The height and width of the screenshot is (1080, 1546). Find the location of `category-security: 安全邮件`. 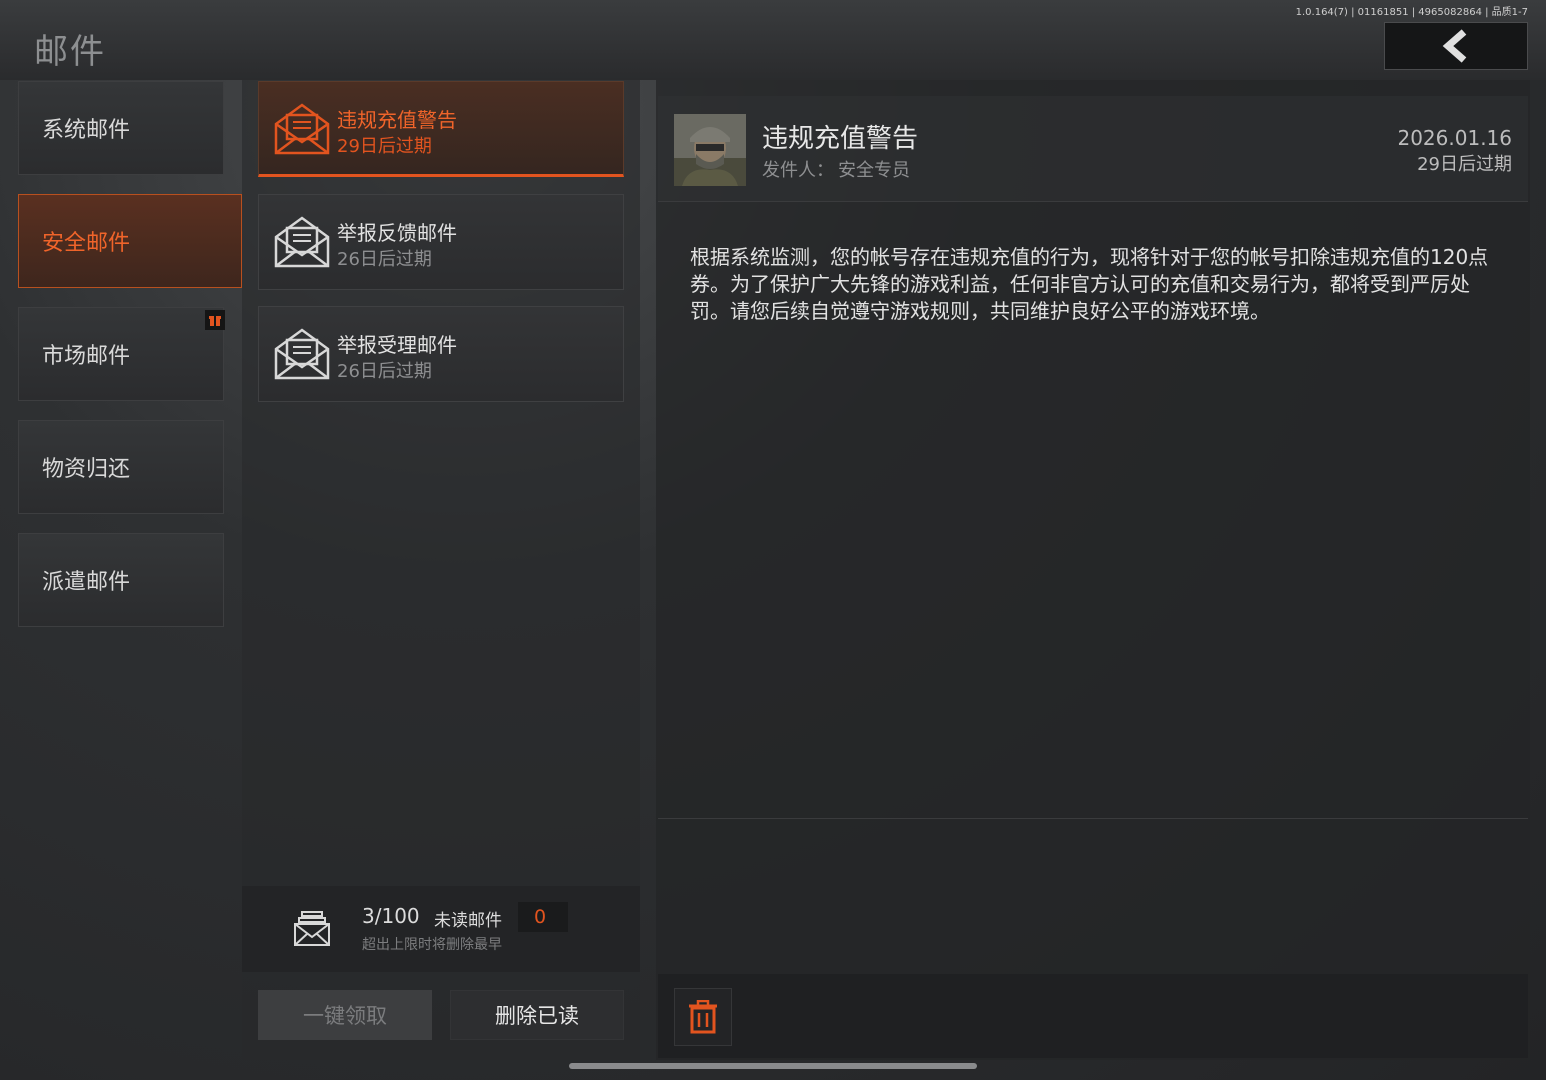

category-security: 安全邮件 is located at coordinates (130, 241).